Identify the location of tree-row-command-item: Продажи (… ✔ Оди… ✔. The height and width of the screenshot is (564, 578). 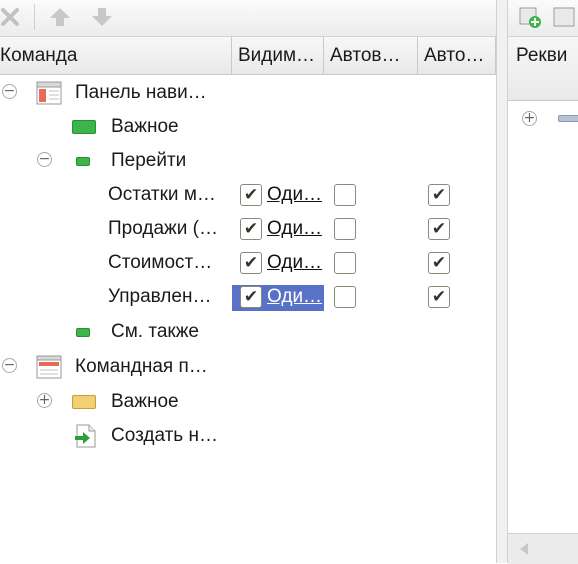
(248, 229).